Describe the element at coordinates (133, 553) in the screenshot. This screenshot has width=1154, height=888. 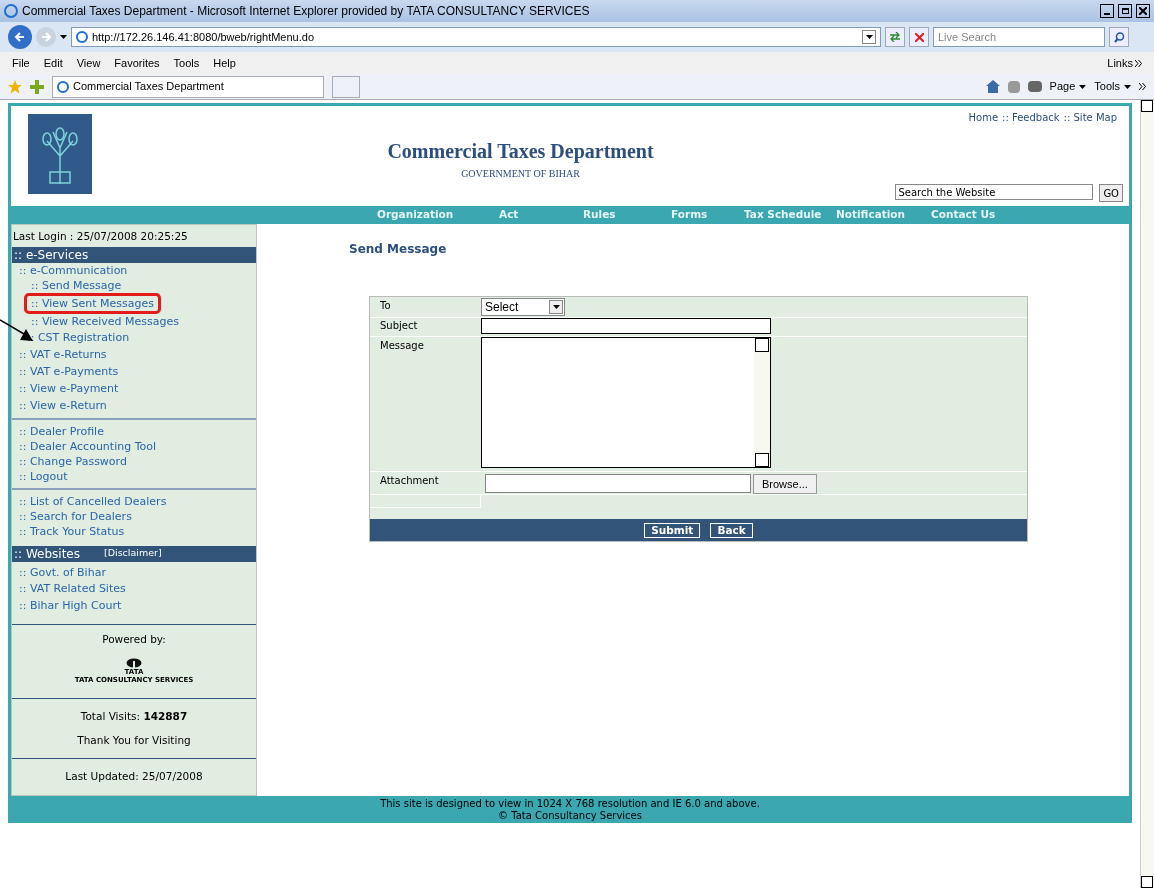
I see `disclaimer-link: [Disclaimer]` at that location.